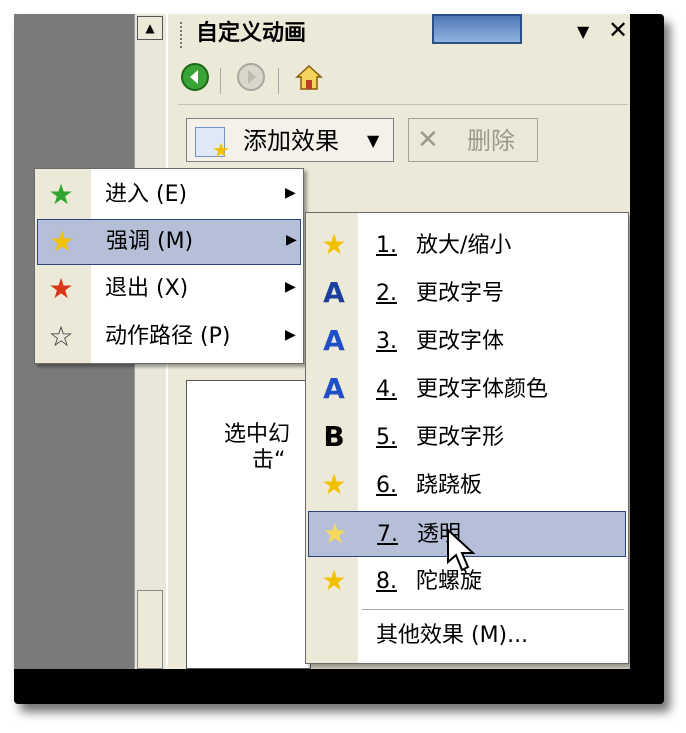  What do you see at coordinates (269, 460) in the screenshot?
I see `hint-text-line2: 击“` at bounding box center [269, 460].